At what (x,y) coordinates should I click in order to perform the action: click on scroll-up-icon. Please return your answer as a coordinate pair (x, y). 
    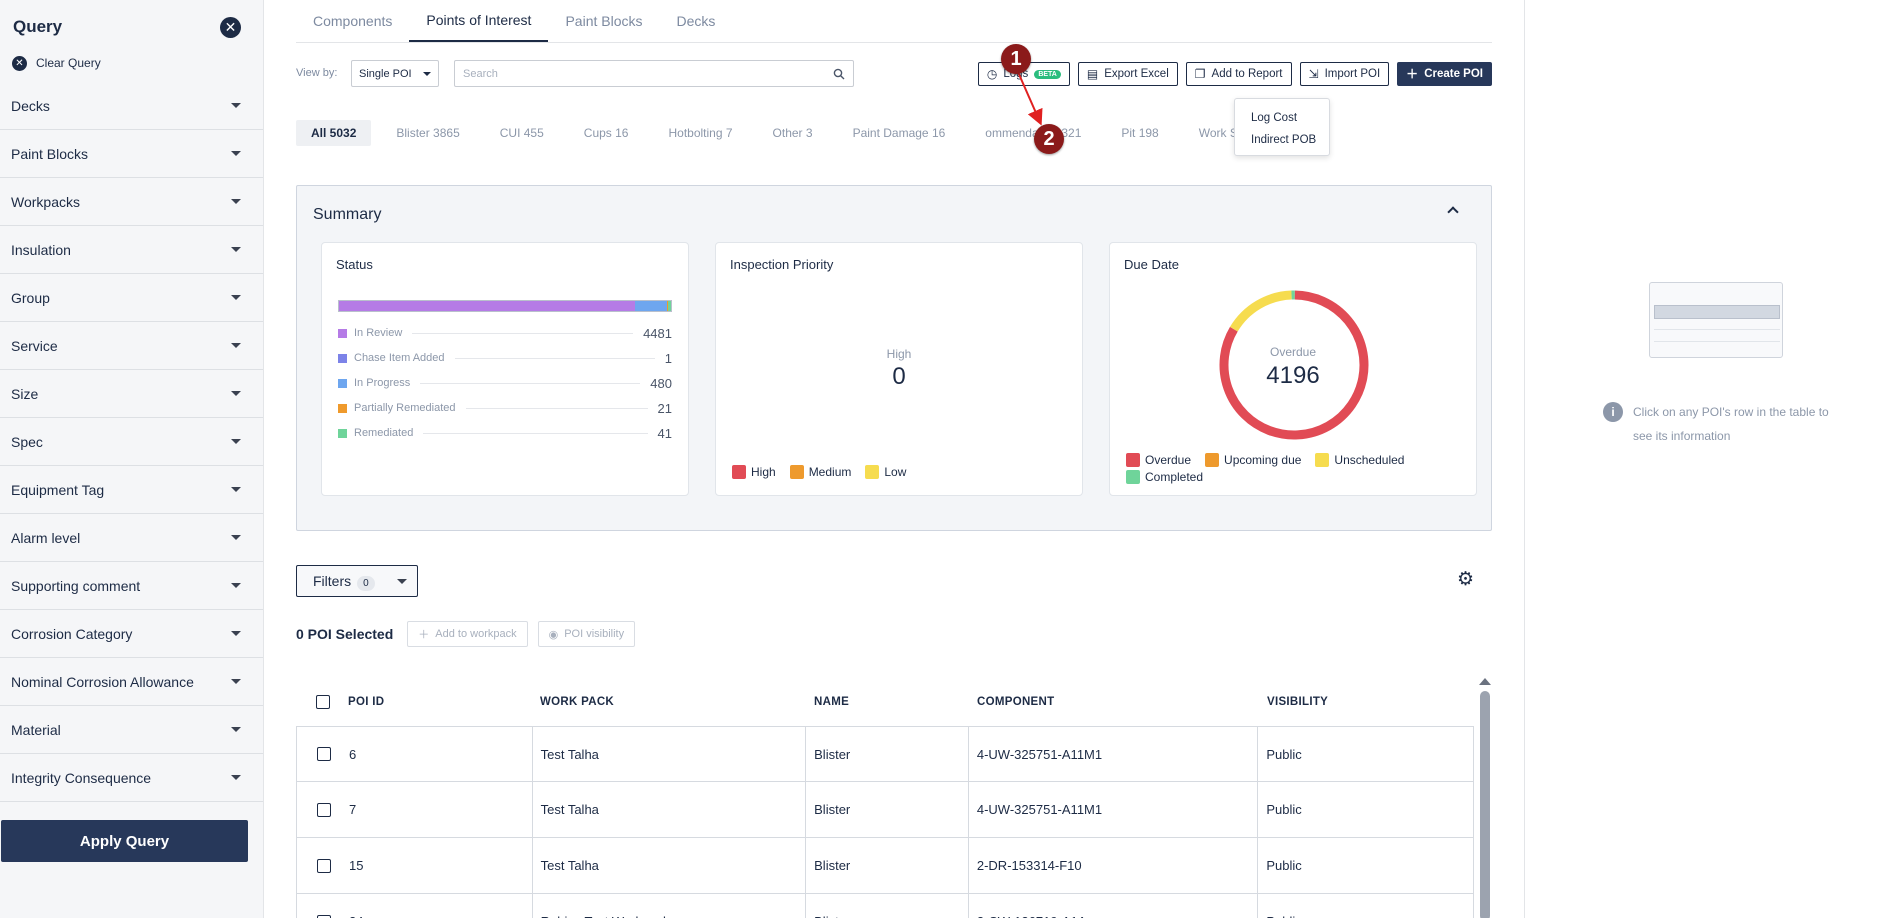
    Looking at the image, I should click on (1485, 681).